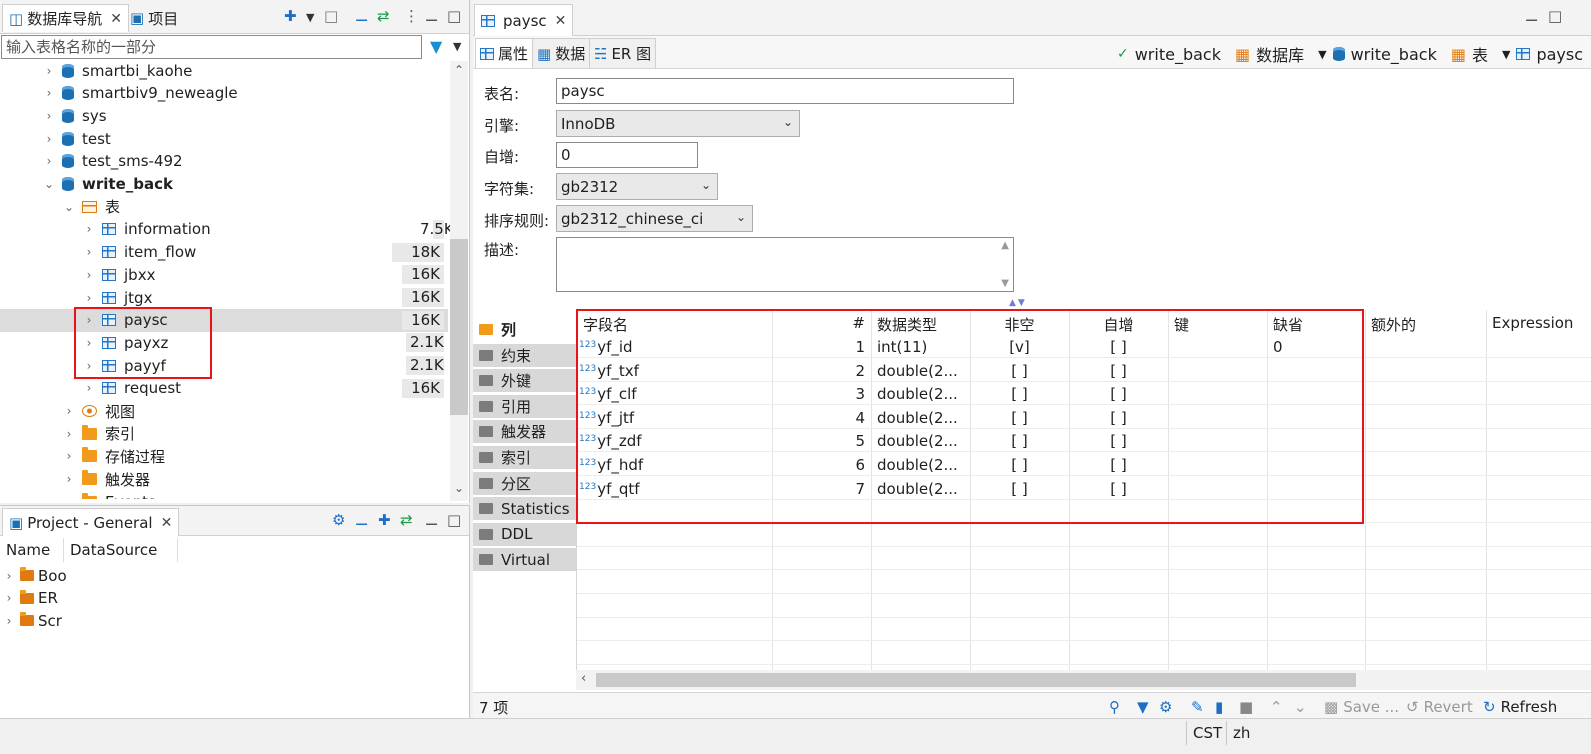  Describe the element at coordinates (1520, 707) in the screenshot. I see `refresh-button: ↻ Refresh` at that location.